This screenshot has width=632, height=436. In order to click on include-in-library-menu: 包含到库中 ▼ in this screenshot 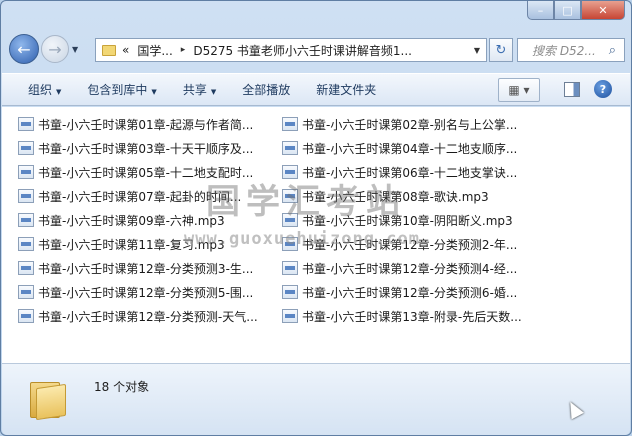, I will do `click(121, 89)`.